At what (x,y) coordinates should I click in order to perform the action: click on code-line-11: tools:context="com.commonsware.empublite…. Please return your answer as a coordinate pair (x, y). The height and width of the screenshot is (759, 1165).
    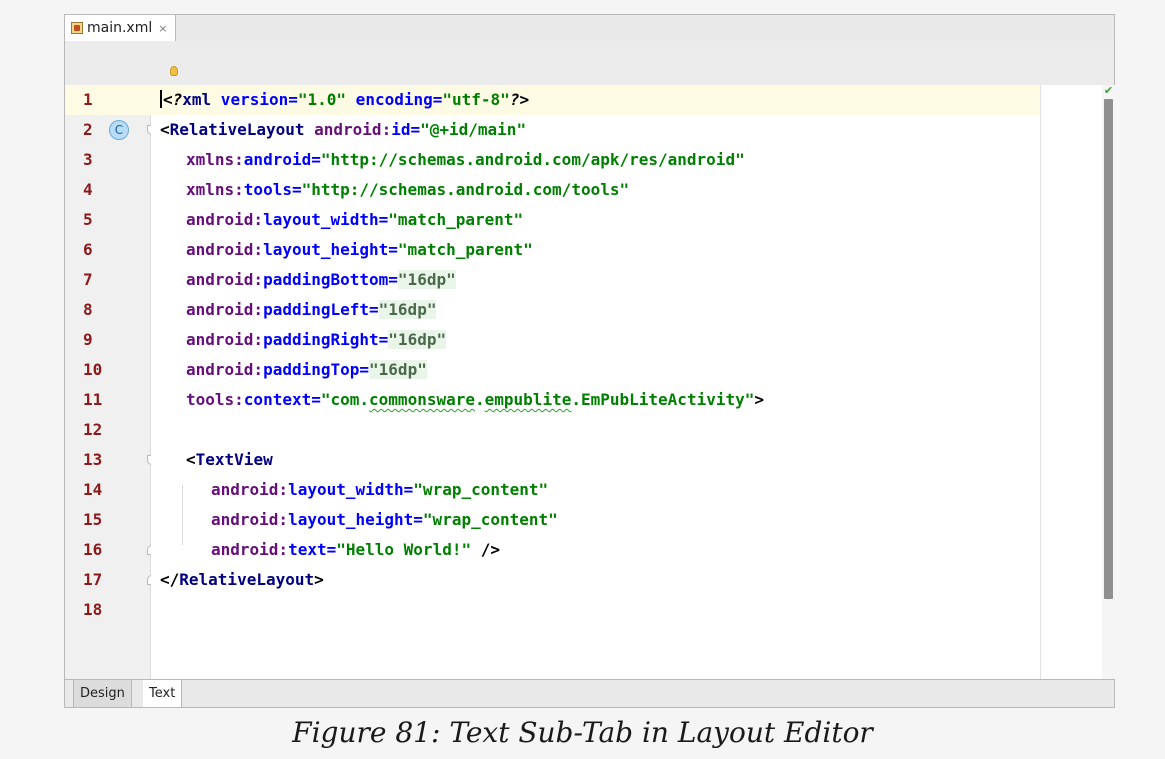
    Looking at the image, I should click on (475, 399).